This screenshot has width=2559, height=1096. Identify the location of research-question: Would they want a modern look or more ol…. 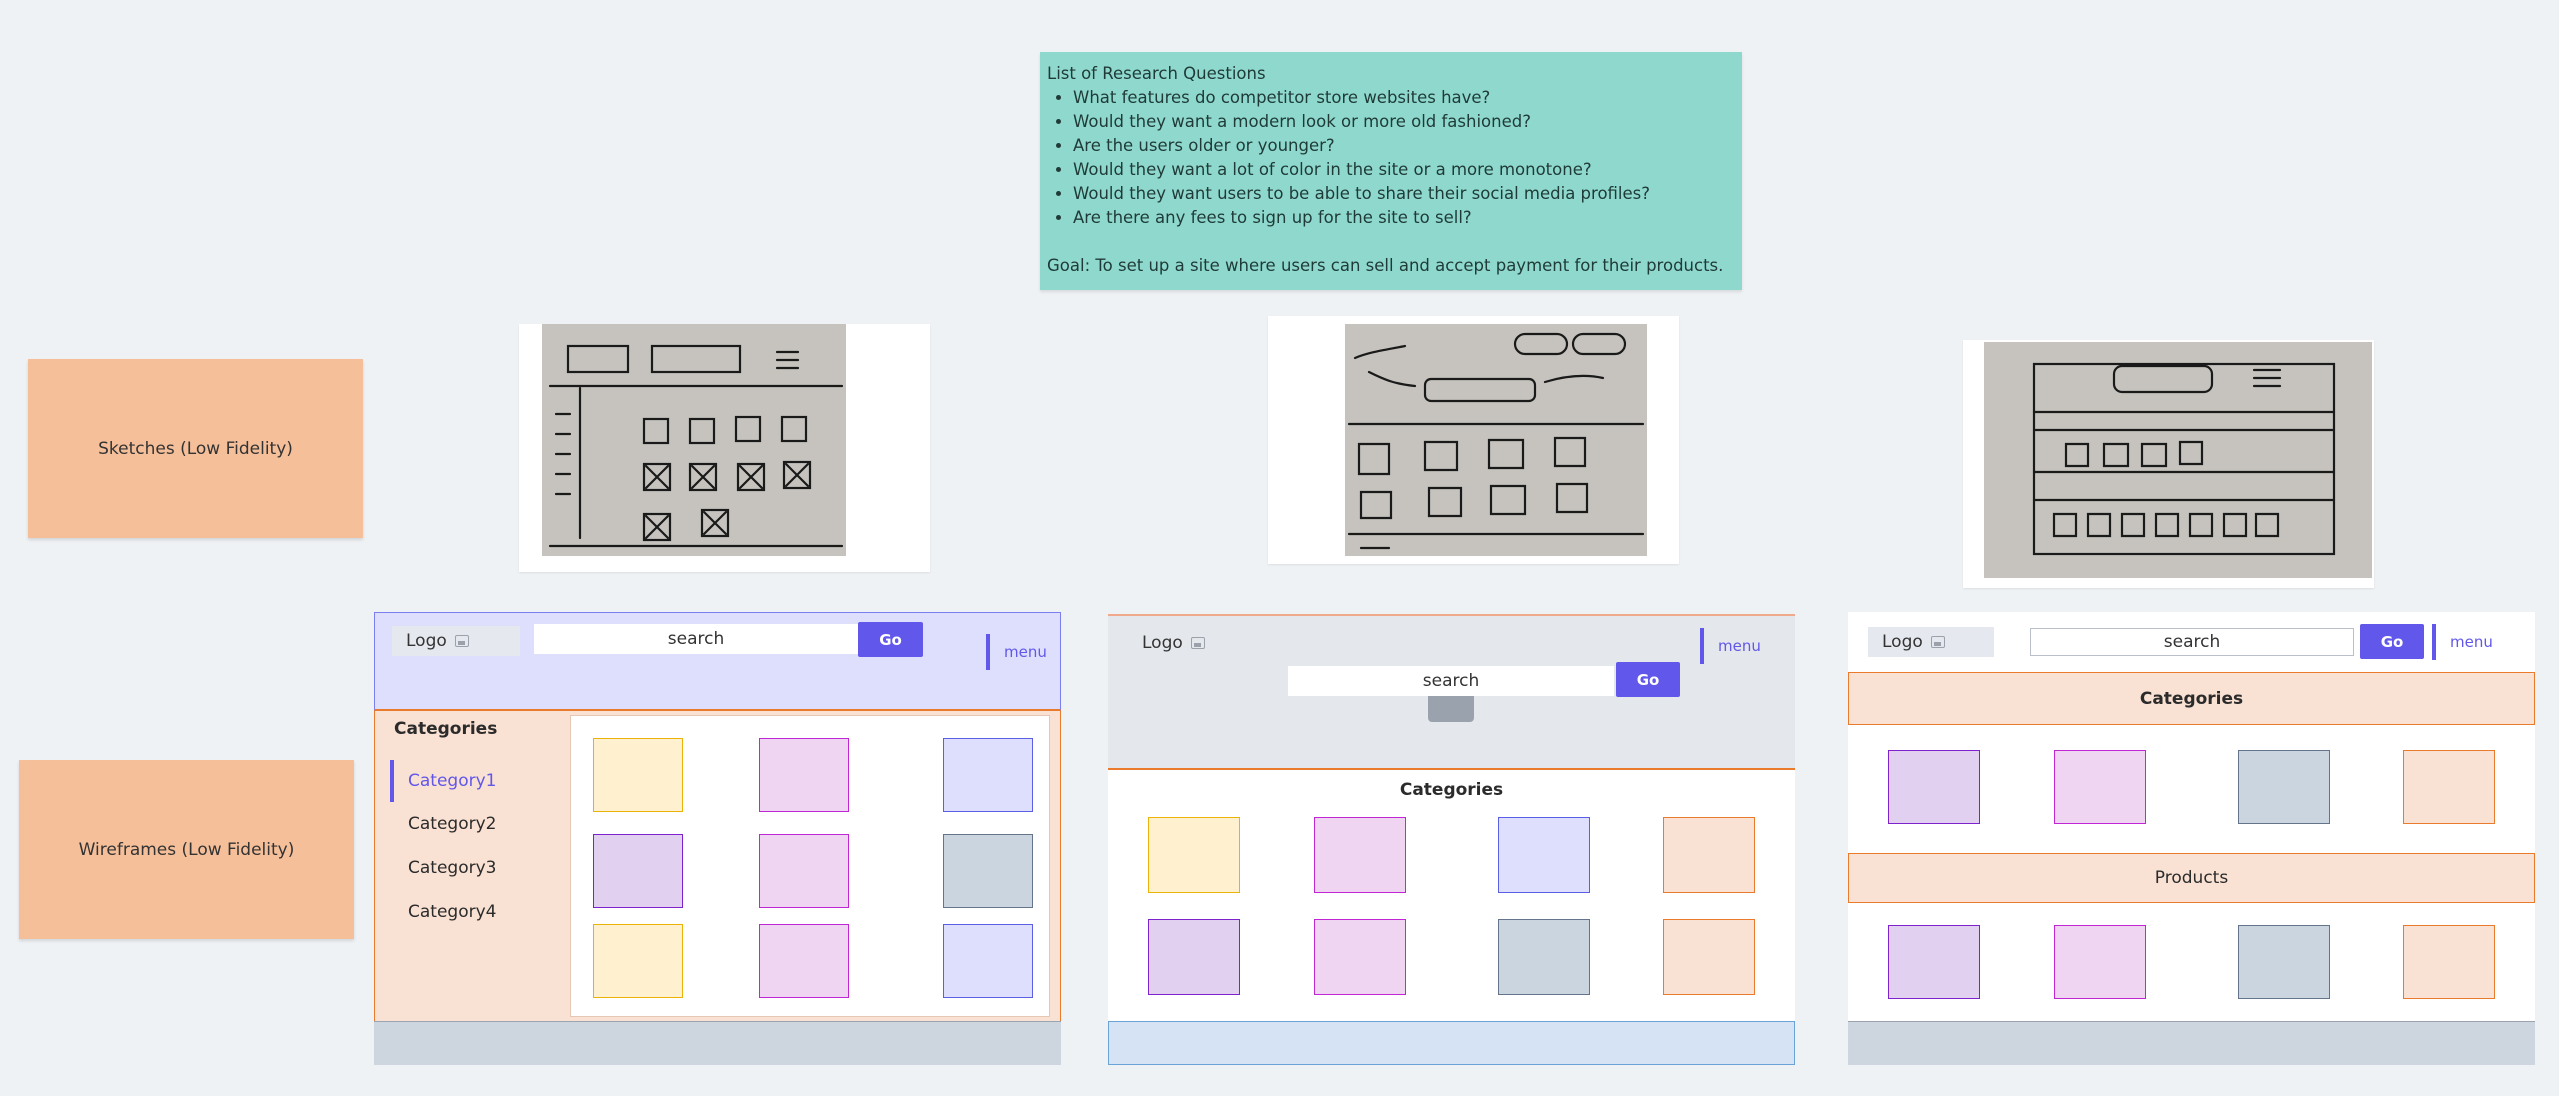
(1404, 122).